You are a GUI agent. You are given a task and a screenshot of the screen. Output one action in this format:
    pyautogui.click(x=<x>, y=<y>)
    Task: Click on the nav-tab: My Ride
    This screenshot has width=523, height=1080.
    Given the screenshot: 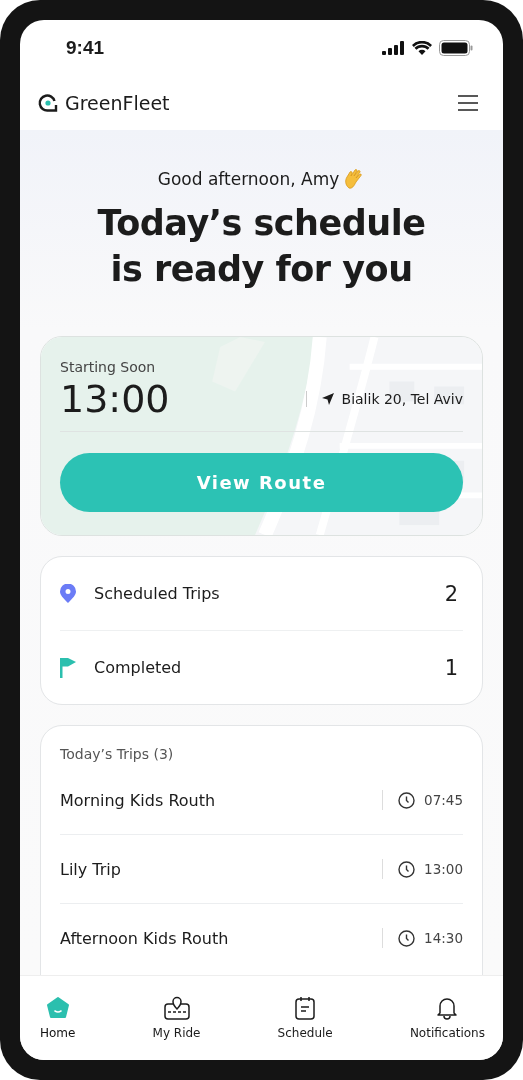 What is the action you would take?
    pyautogui.click(x=176, y=1018)
    